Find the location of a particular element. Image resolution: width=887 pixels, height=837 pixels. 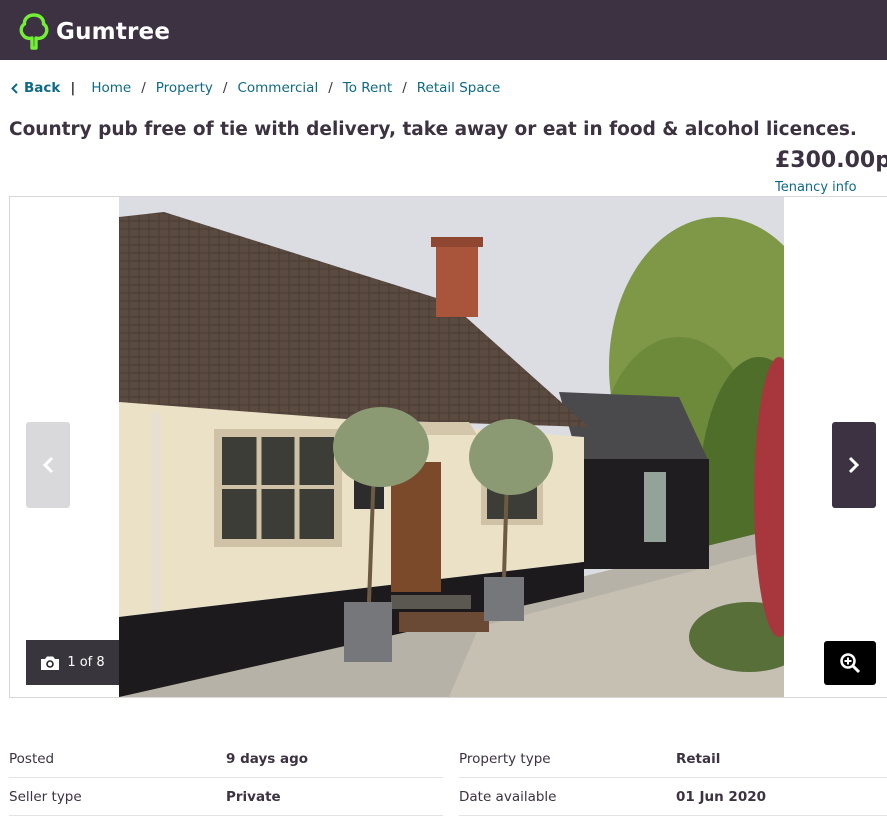

tenancy-info-link: Tenancy info is located at coordinates (816, 187).